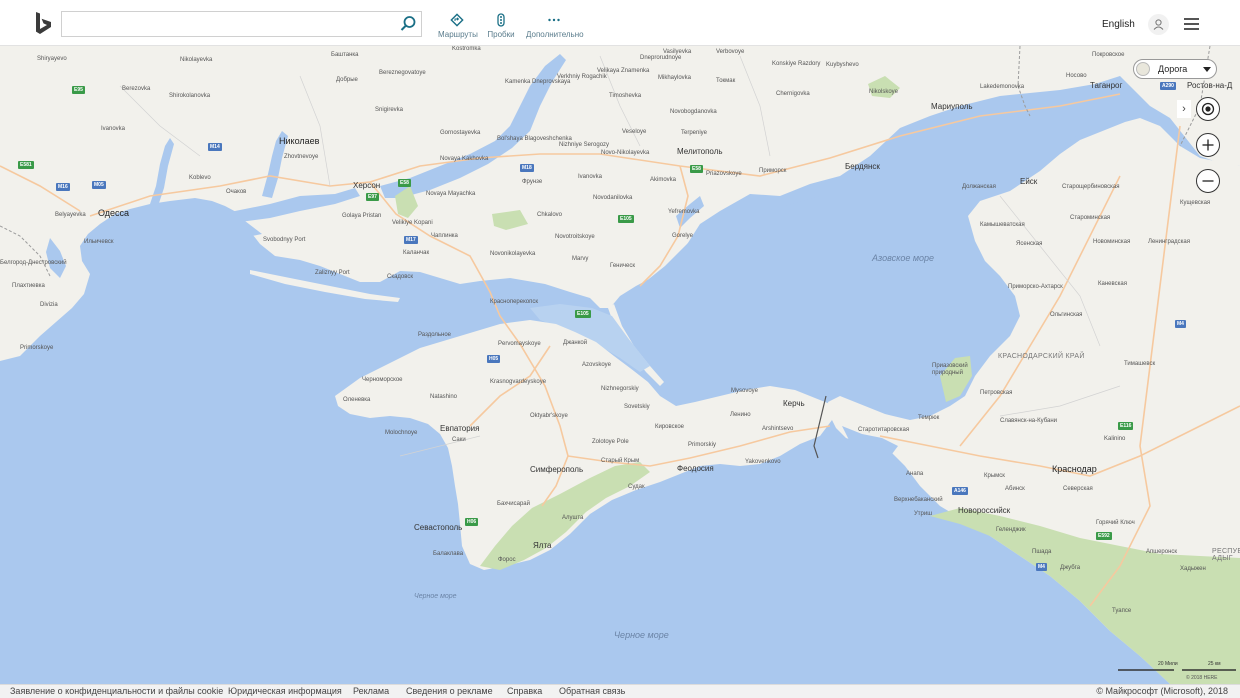 This screenshot has height=698, width=1240. I want to click on town-label: Пшада, so click(1042, 552).